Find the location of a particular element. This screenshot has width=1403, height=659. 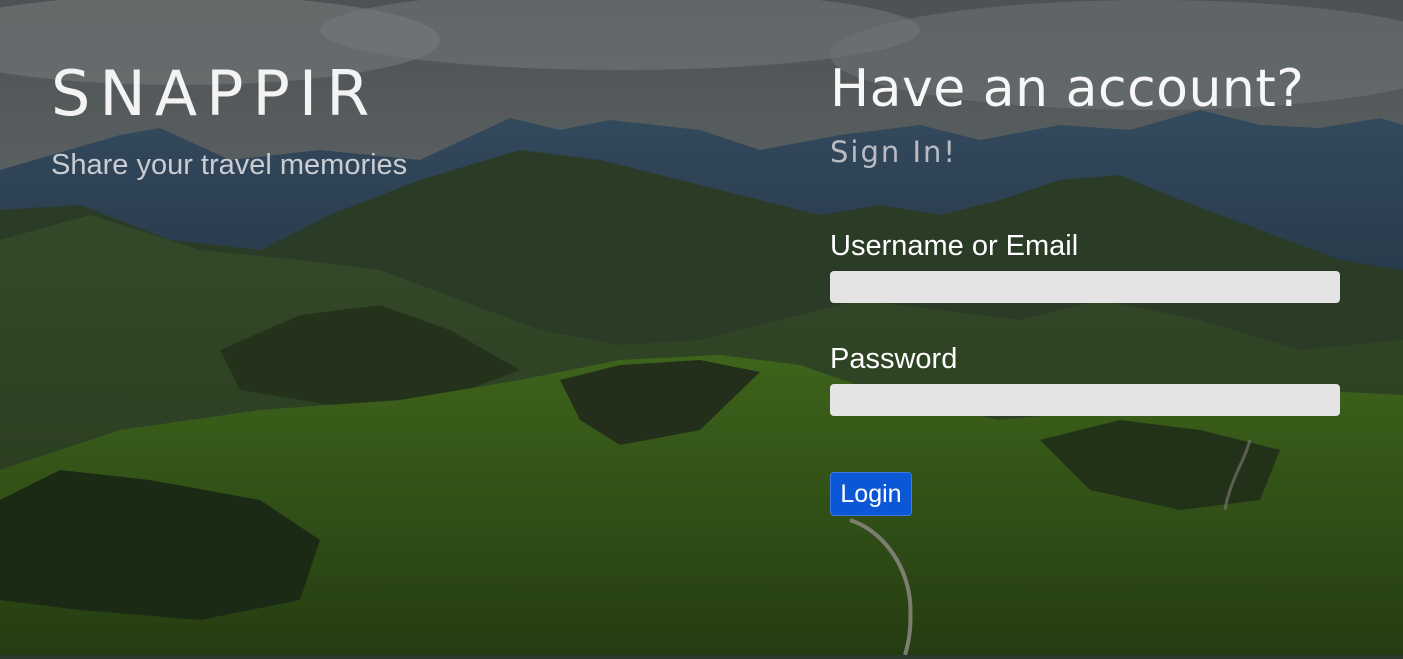

app-tagline: Share your travel memories is located at coordinates (229, 165).